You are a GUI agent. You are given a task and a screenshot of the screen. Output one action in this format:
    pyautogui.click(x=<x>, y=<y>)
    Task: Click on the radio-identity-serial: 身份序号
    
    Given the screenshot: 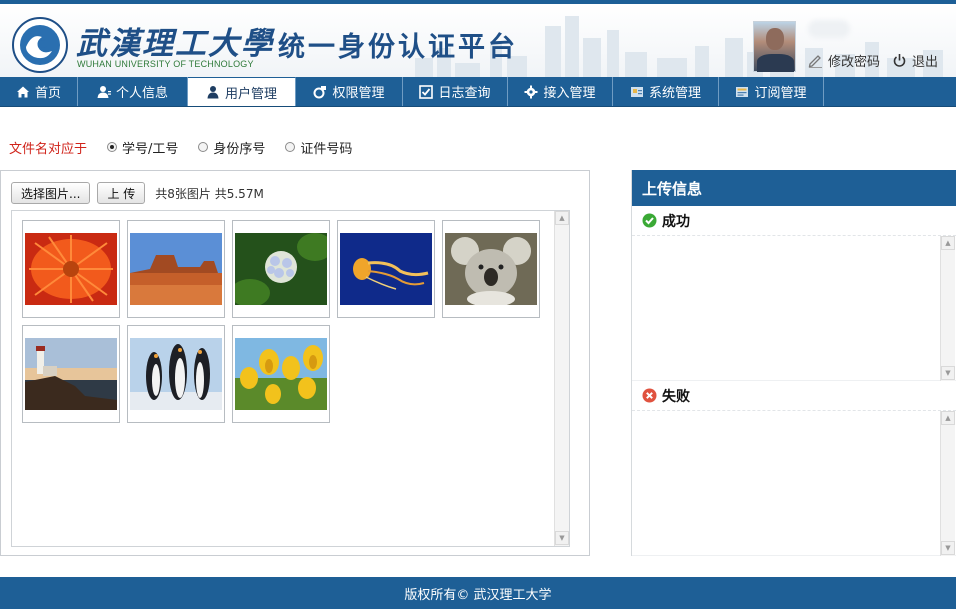 What is the action you would take?
    pyautogui.click(x=231, y=147)
    